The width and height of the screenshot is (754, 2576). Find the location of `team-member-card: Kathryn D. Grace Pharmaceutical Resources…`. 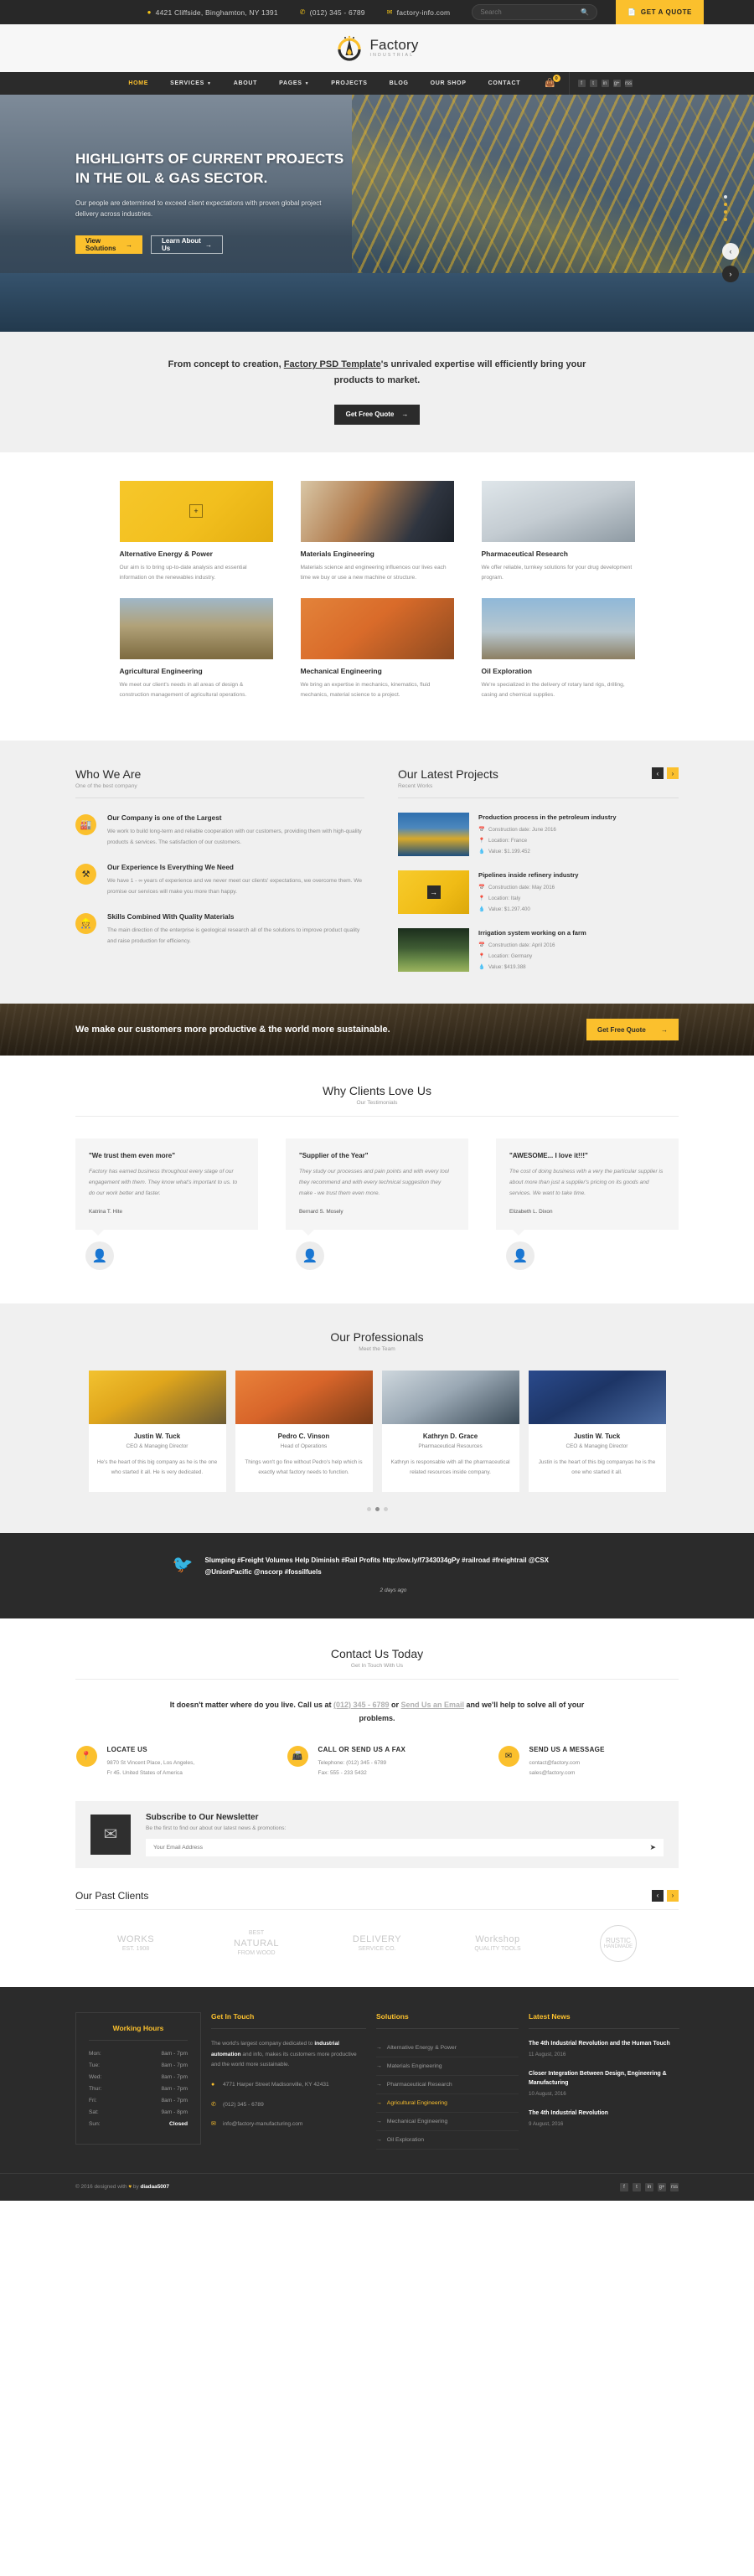

team-member-card: Kathryn D. Grace Pharmaceutical Resources… is located at coordinates (450, 1431).